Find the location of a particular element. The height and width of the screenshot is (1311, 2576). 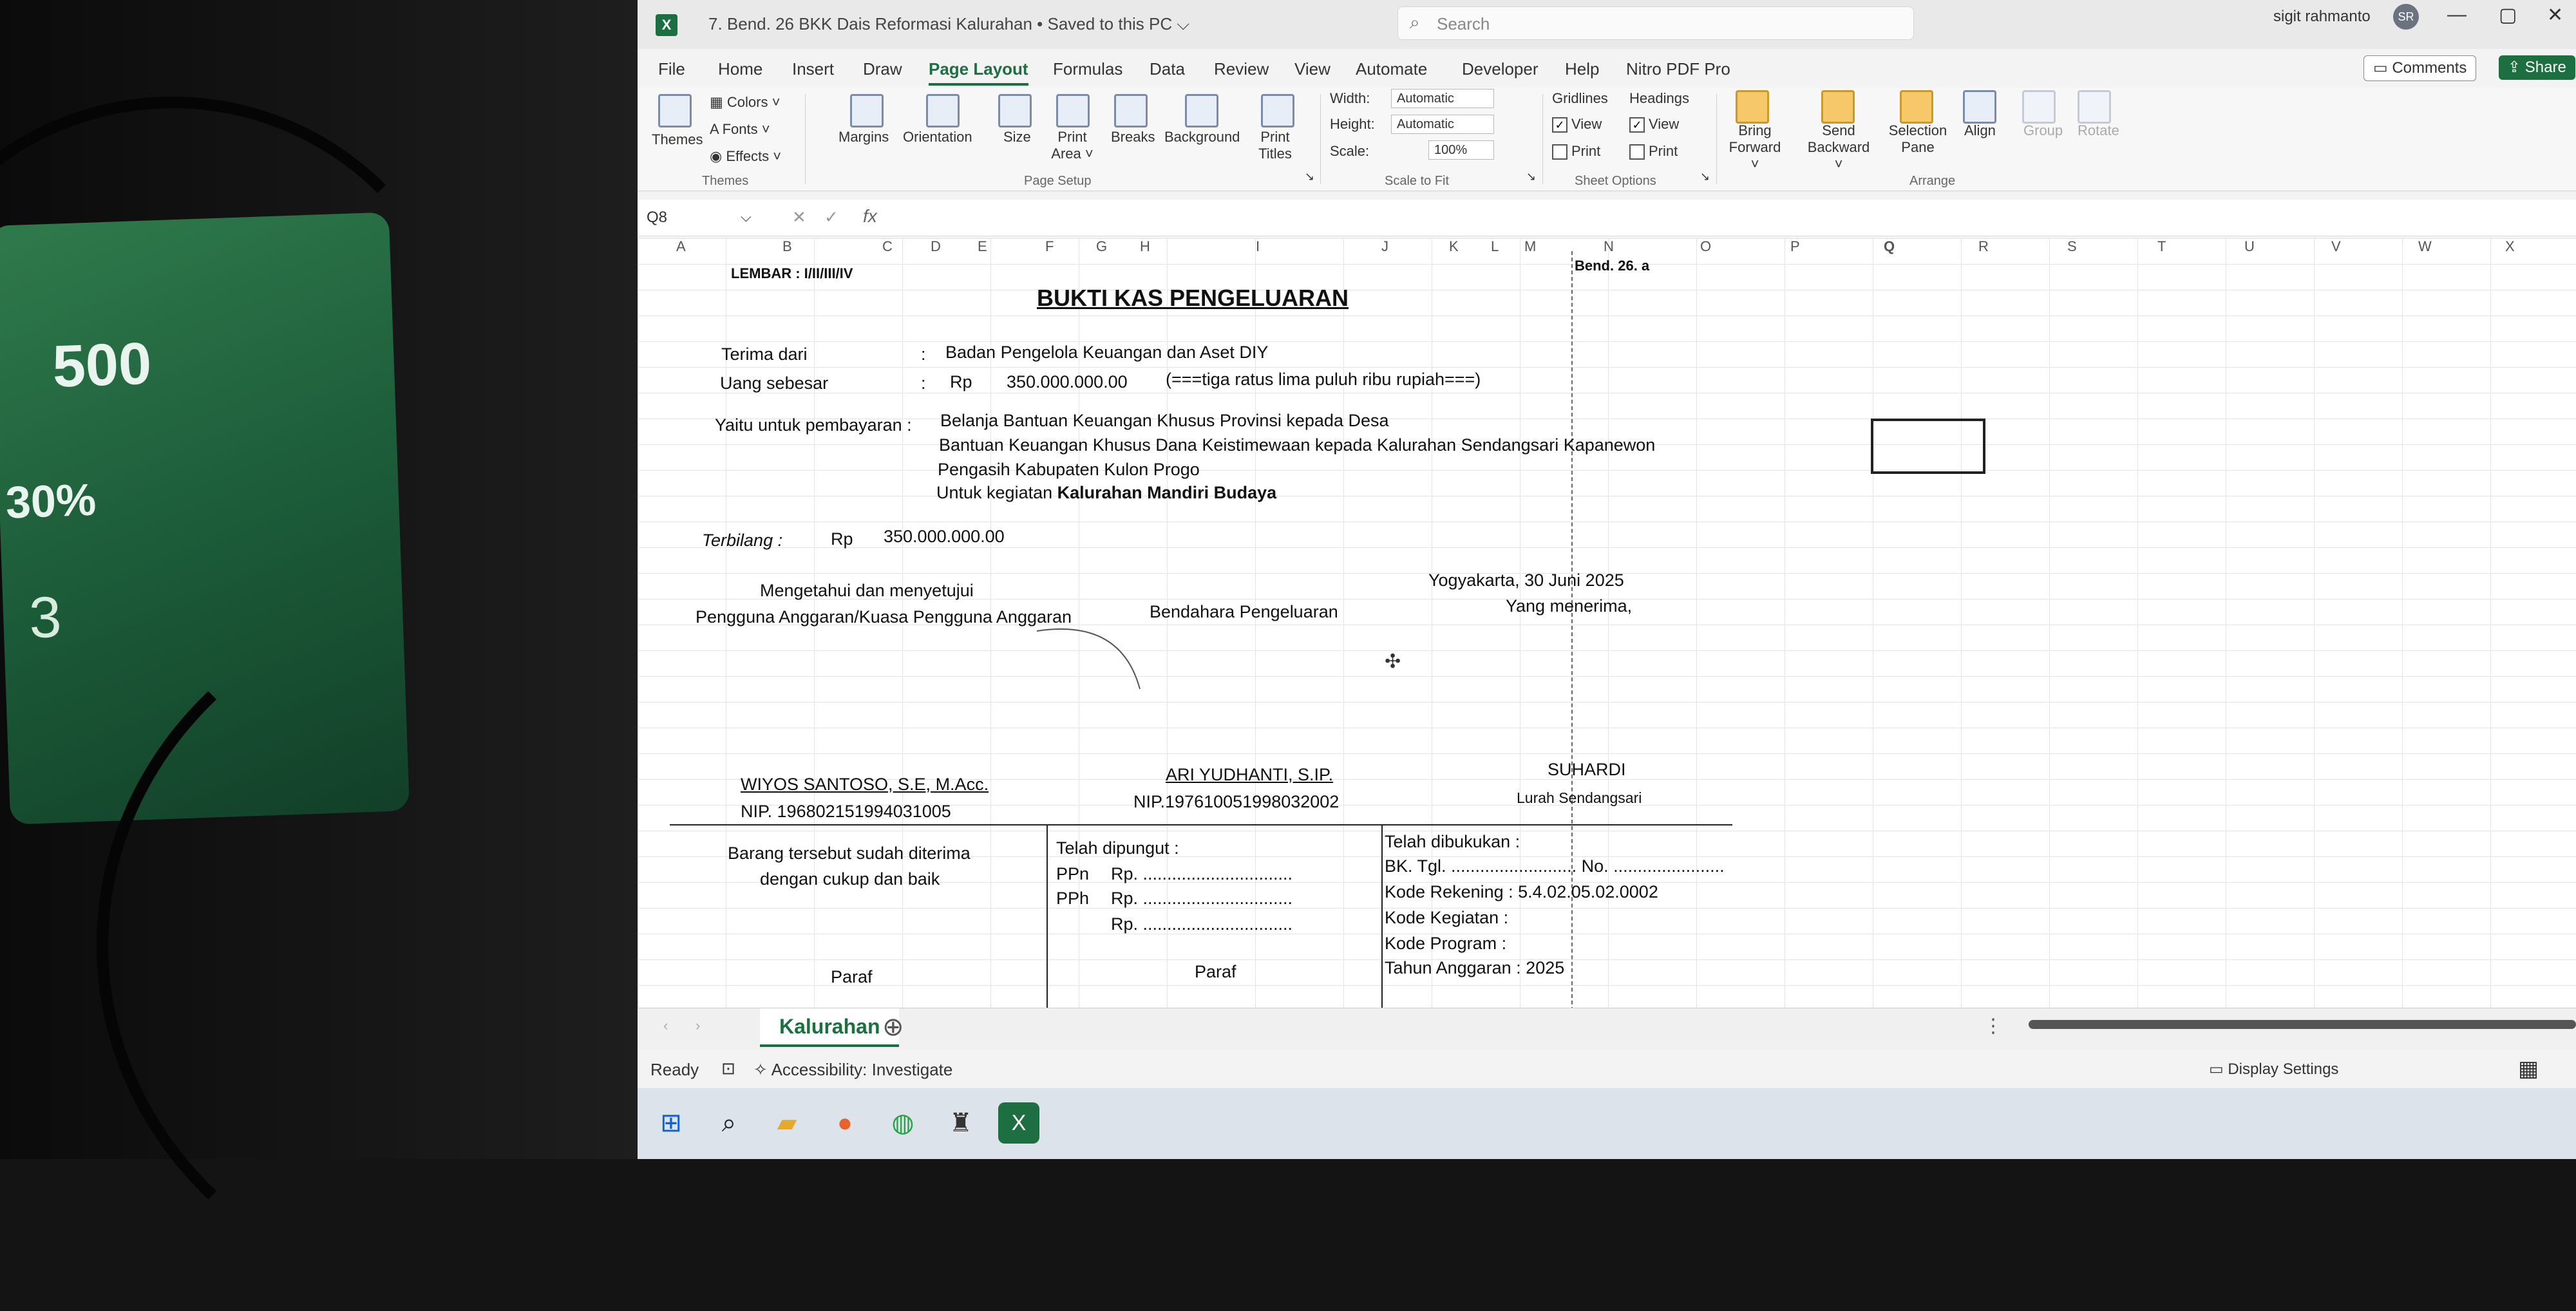

excel-taskbar-icon: X is located at coordinates (1018, 1123).